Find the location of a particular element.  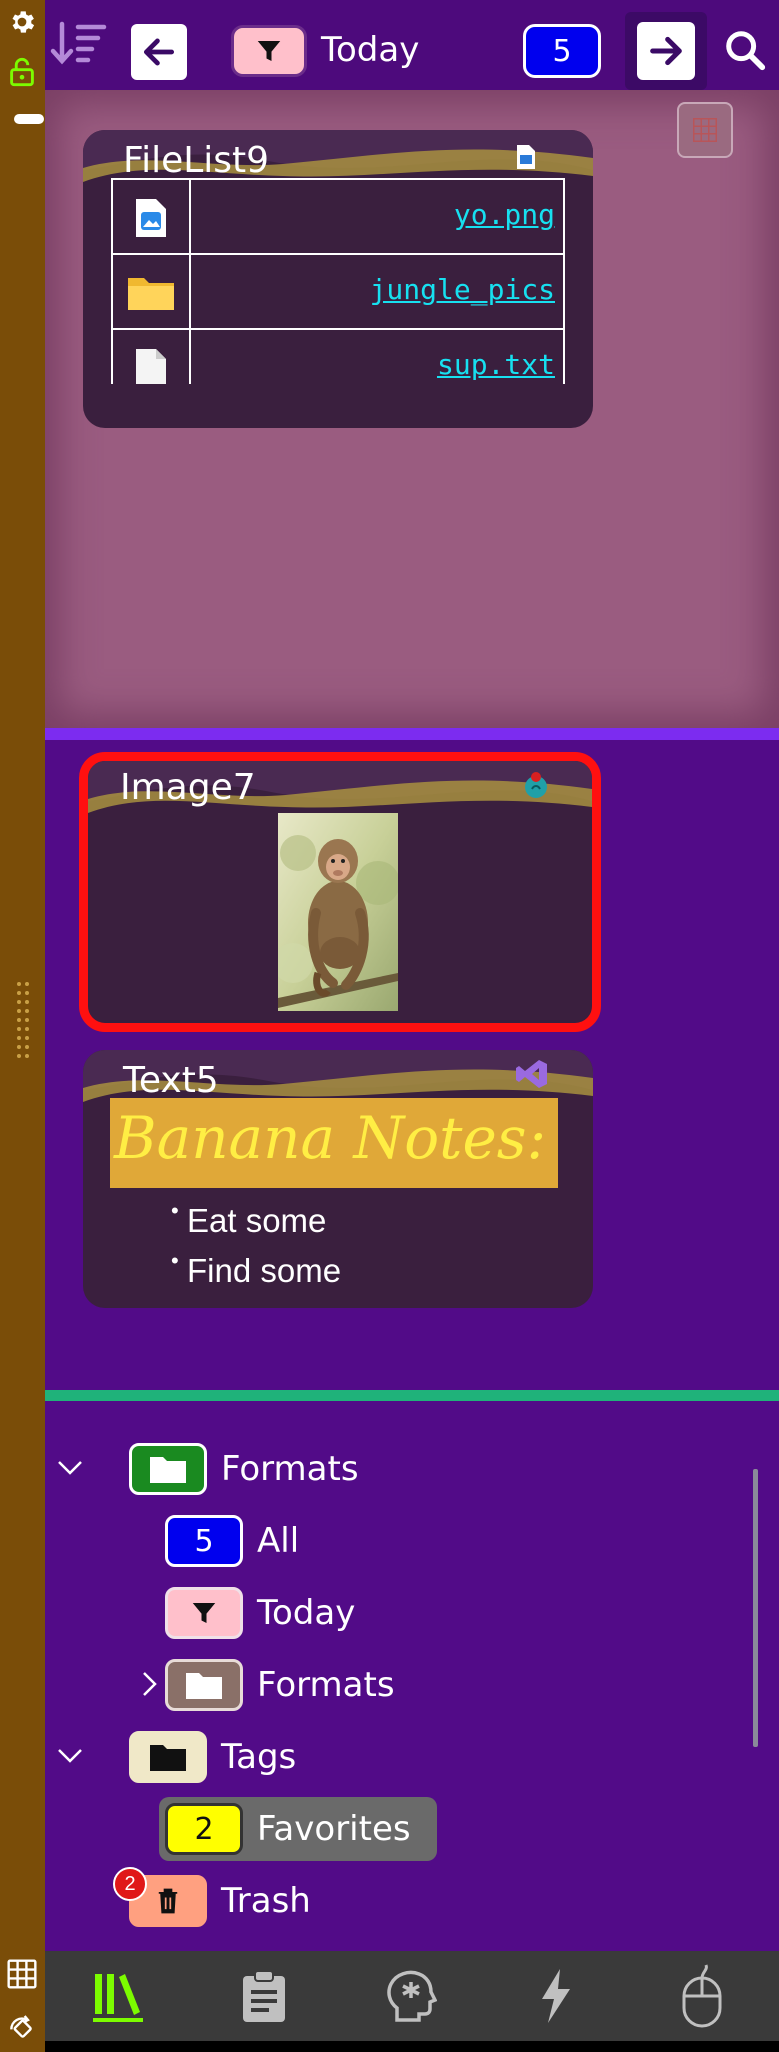

drag-grip-icon is located at coordinates (23, 1023).